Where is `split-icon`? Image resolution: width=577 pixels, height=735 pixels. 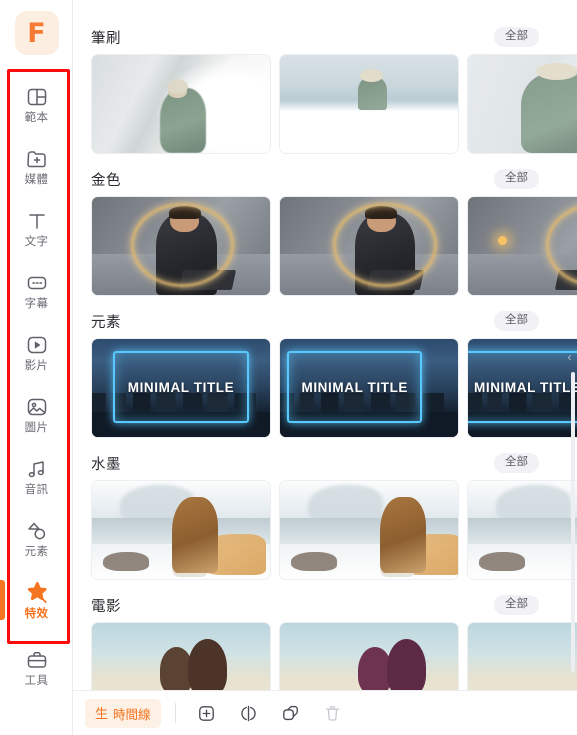 split-icon is located at coordinates (248, 713).